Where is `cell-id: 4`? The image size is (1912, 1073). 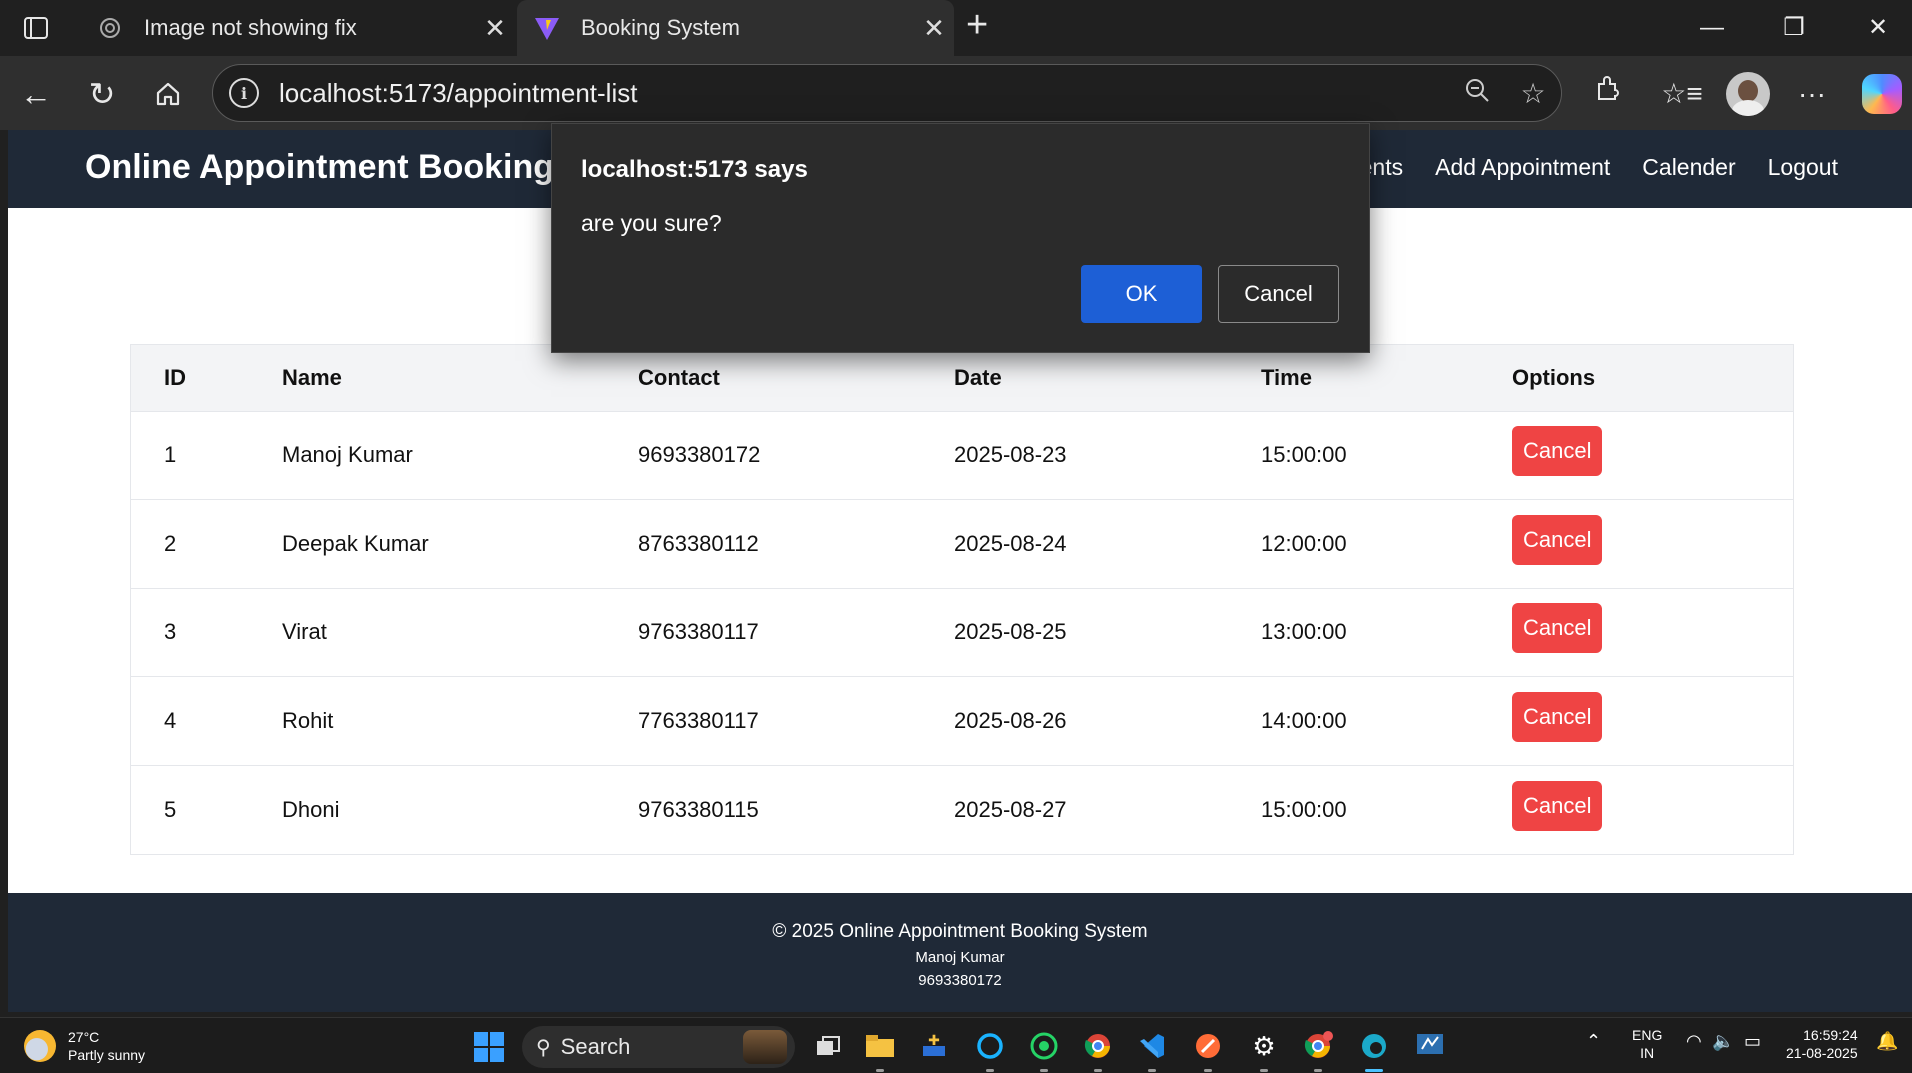
cell-id: 4 is located at coordinates (206, 720).